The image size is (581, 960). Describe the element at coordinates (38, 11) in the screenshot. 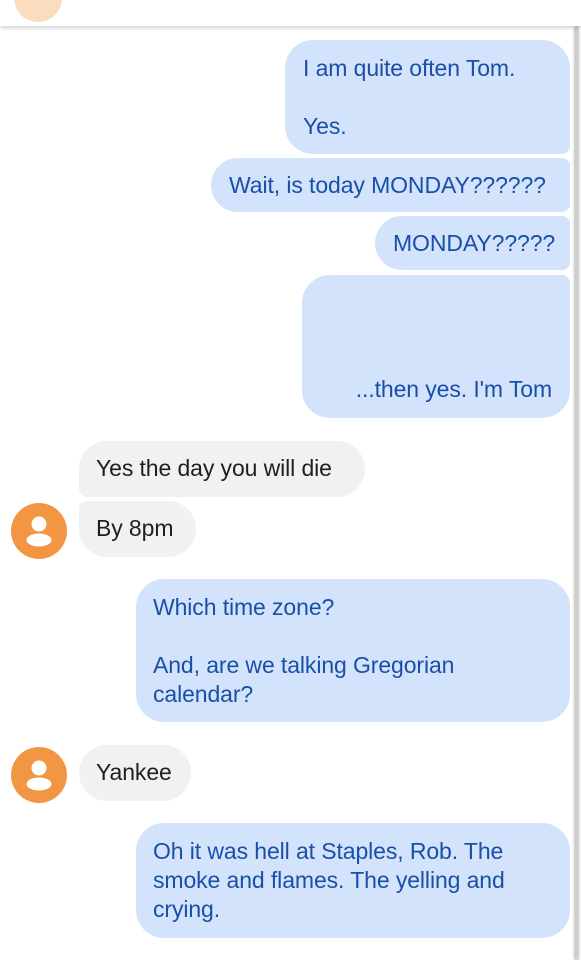

I see `contact-avatar` at that location.